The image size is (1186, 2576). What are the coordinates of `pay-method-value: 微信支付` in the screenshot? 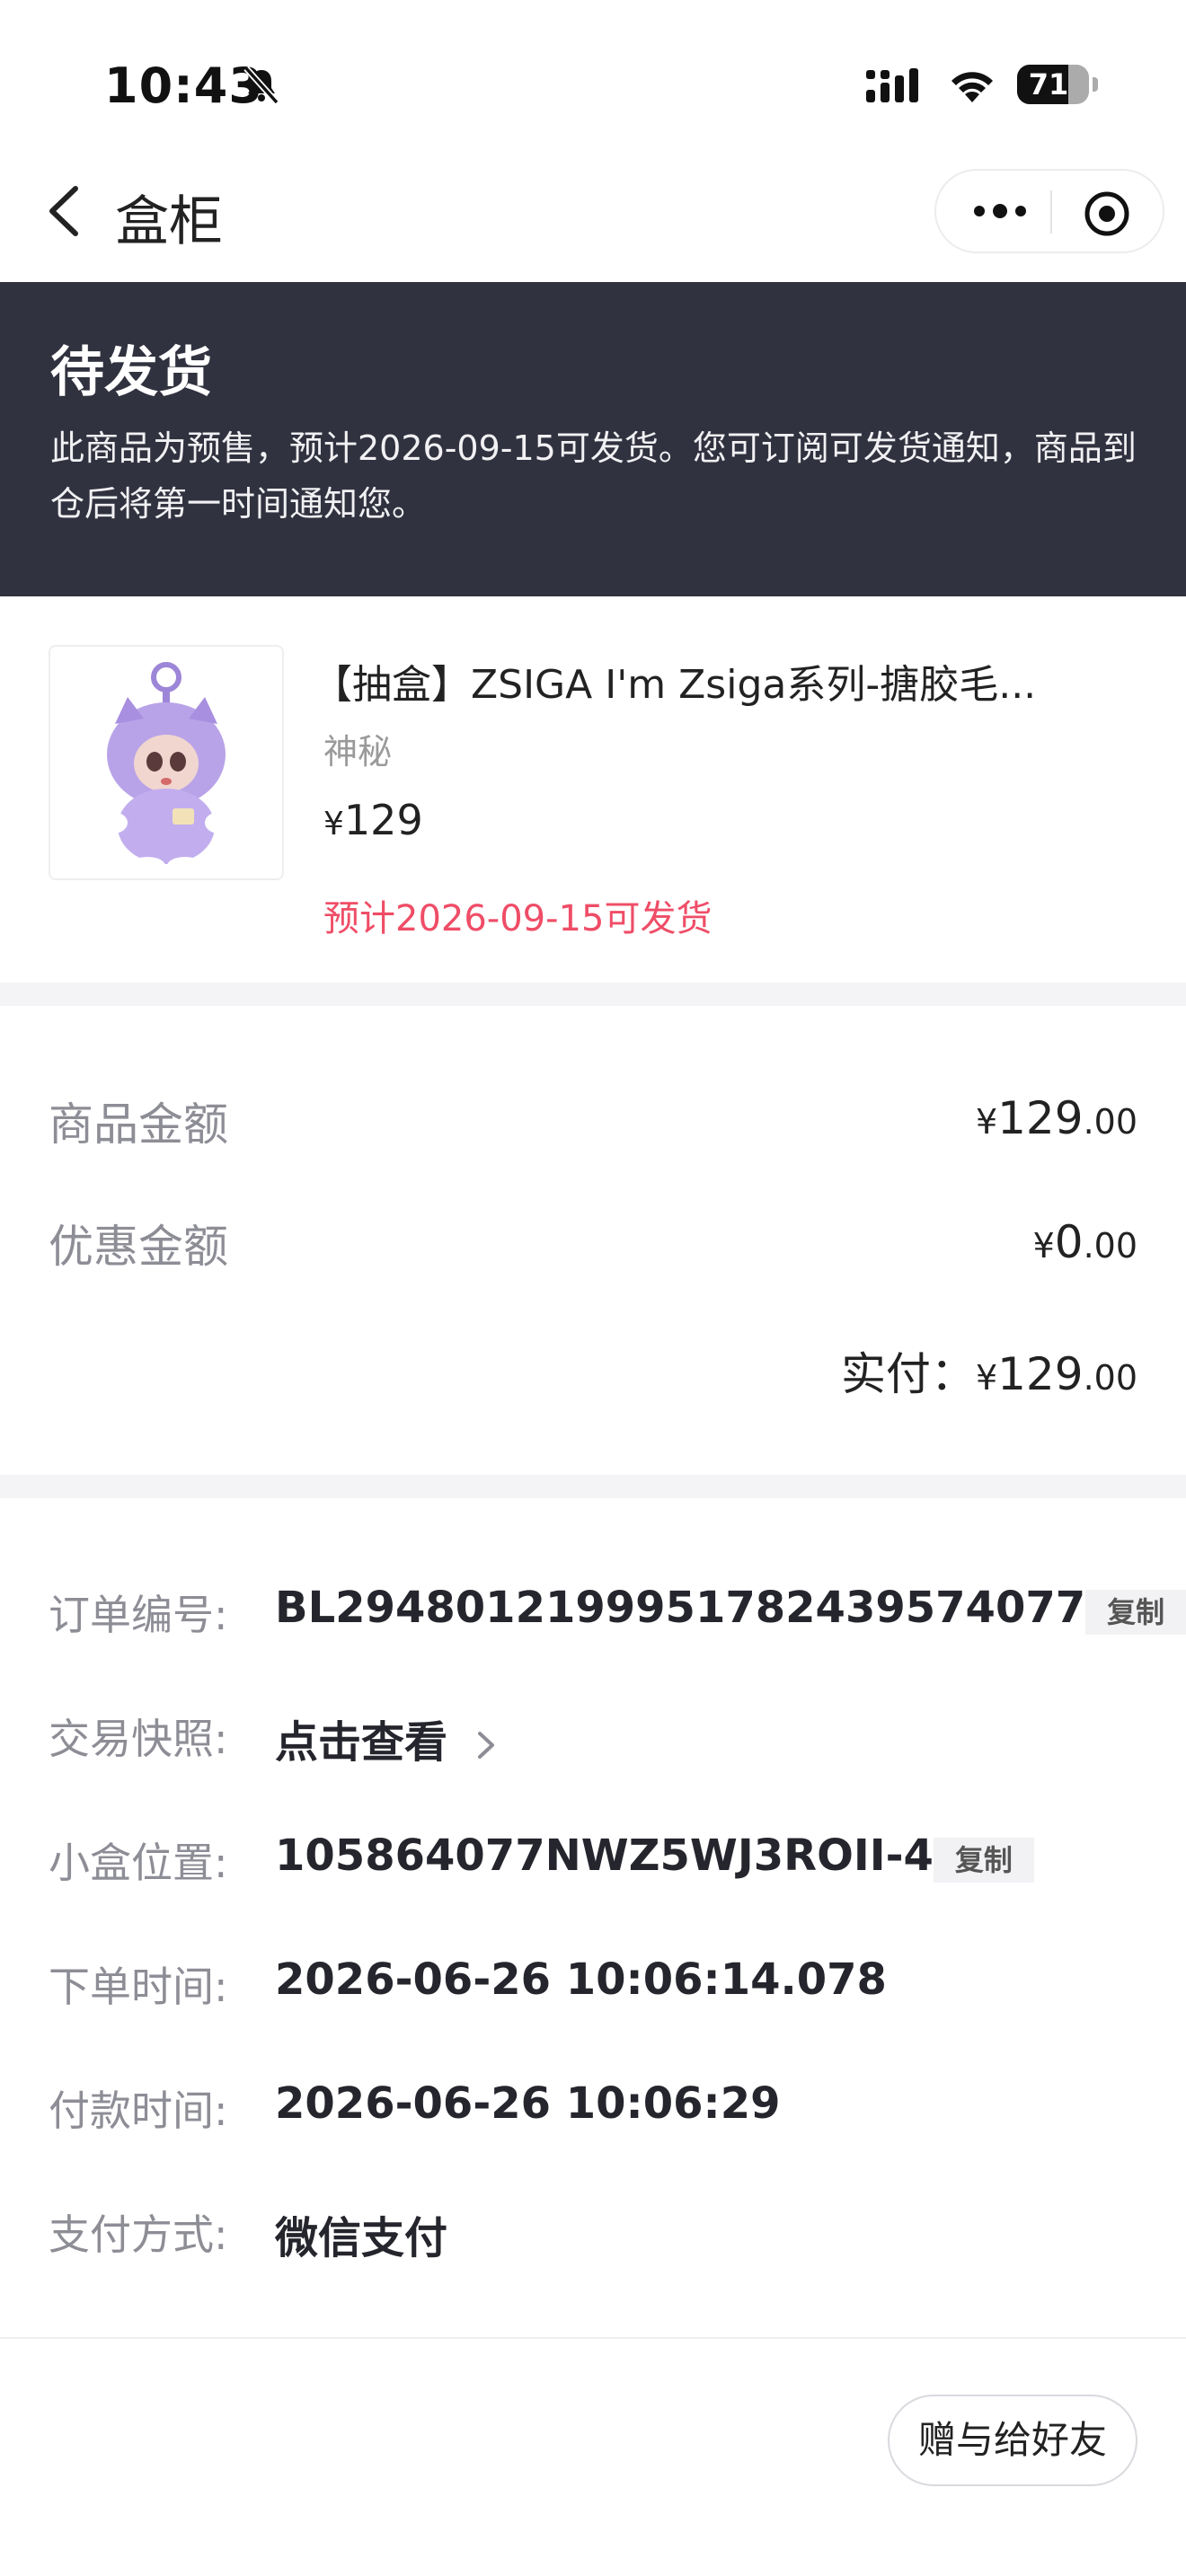 It's located at (361, 2238).